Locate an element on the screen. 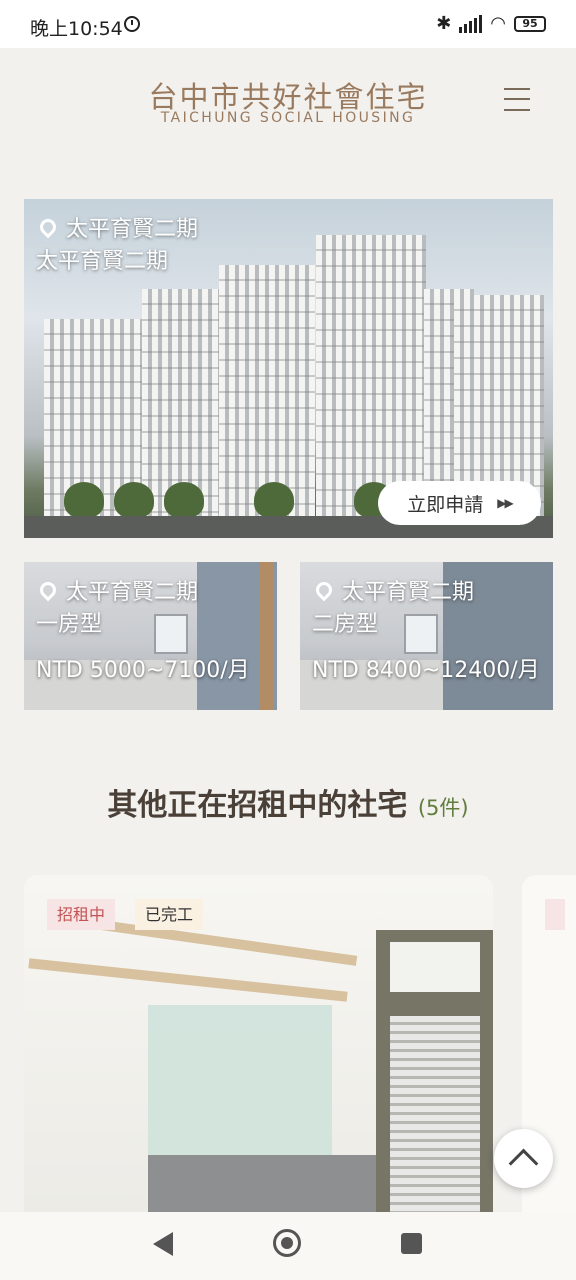 The image size is (576, 1280). shelf-image is located at coordinates (188, 980).